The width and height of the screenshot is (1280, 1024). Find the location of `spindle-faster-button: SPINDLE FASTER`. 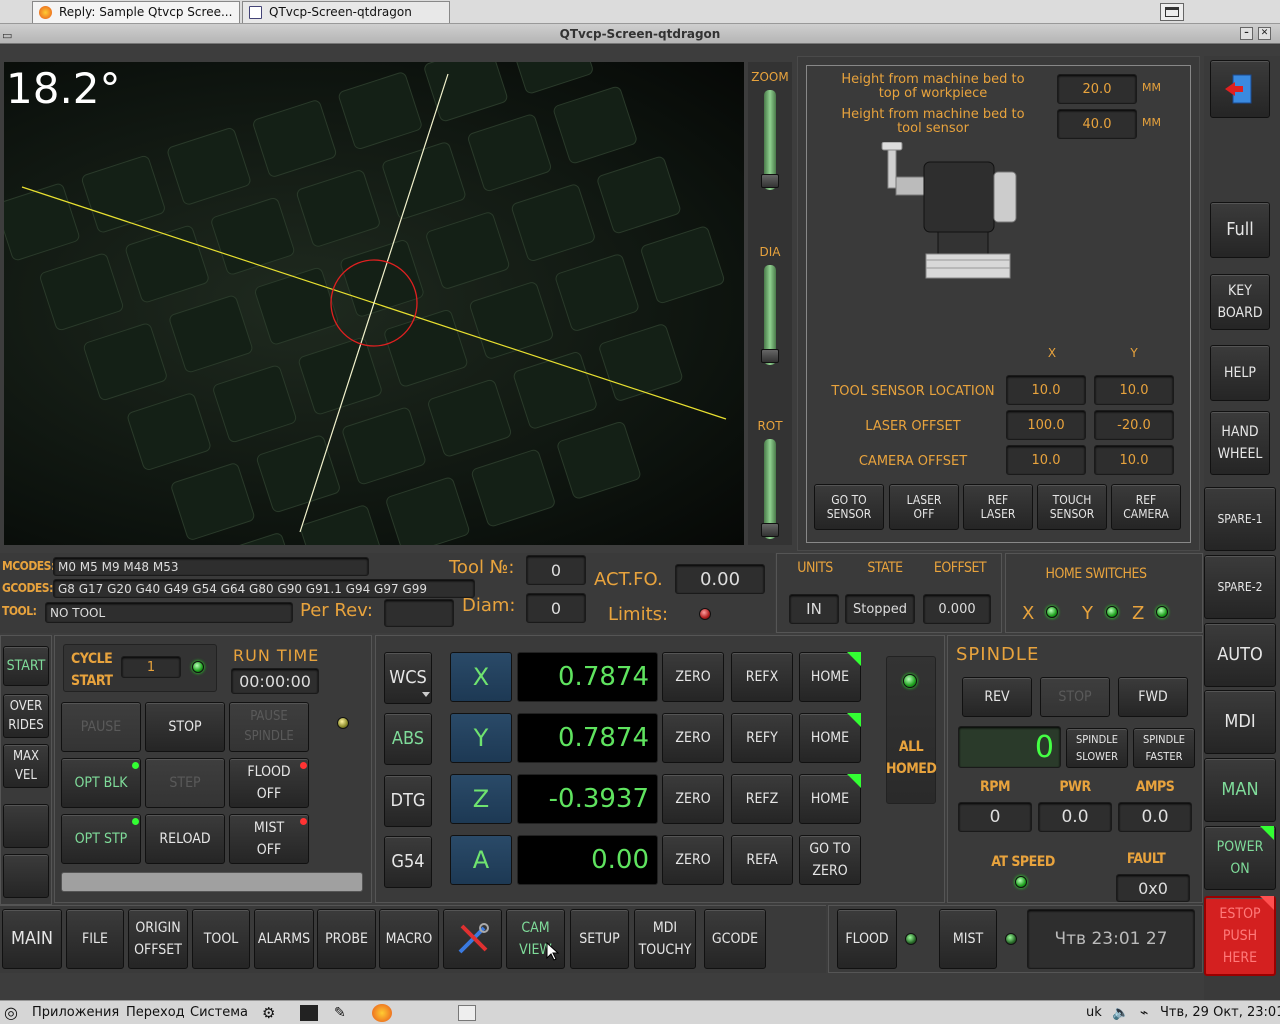

spindle-faster-button: SPINDLE FASTER is located at coordinates (1164, 748).